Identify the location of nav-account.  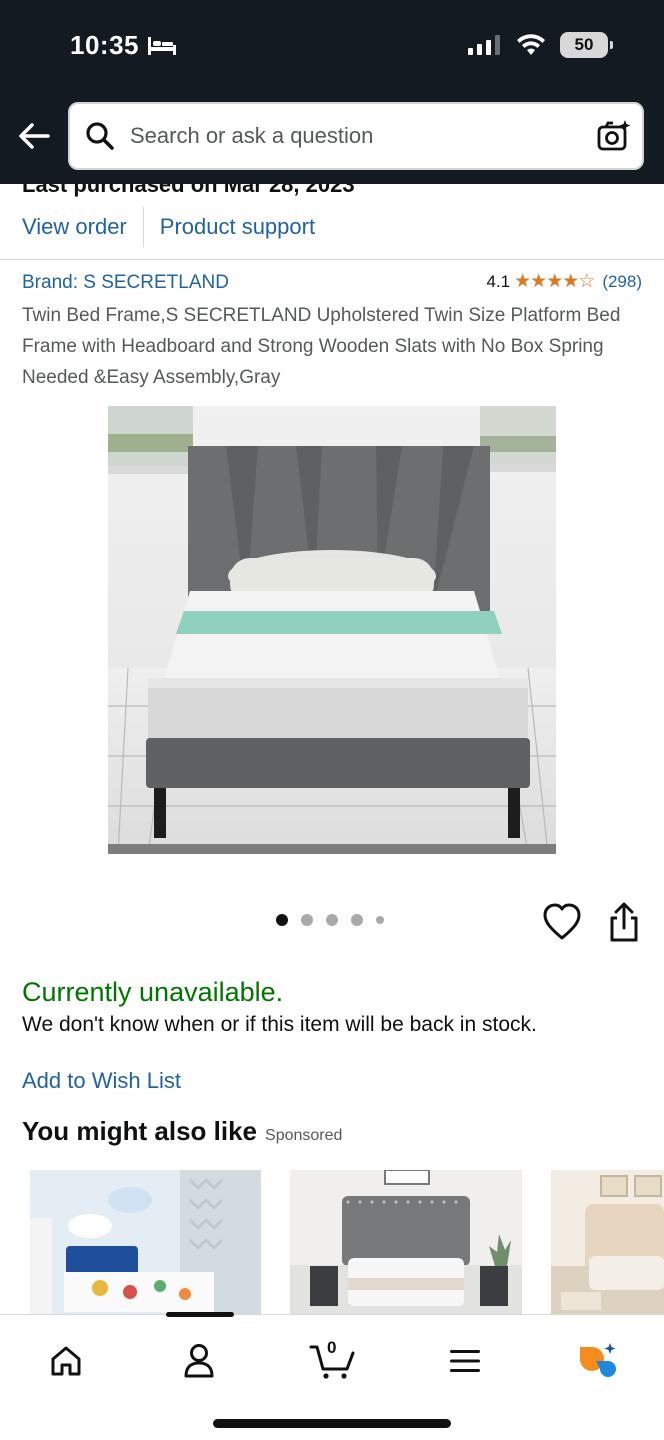
(199, 1361).